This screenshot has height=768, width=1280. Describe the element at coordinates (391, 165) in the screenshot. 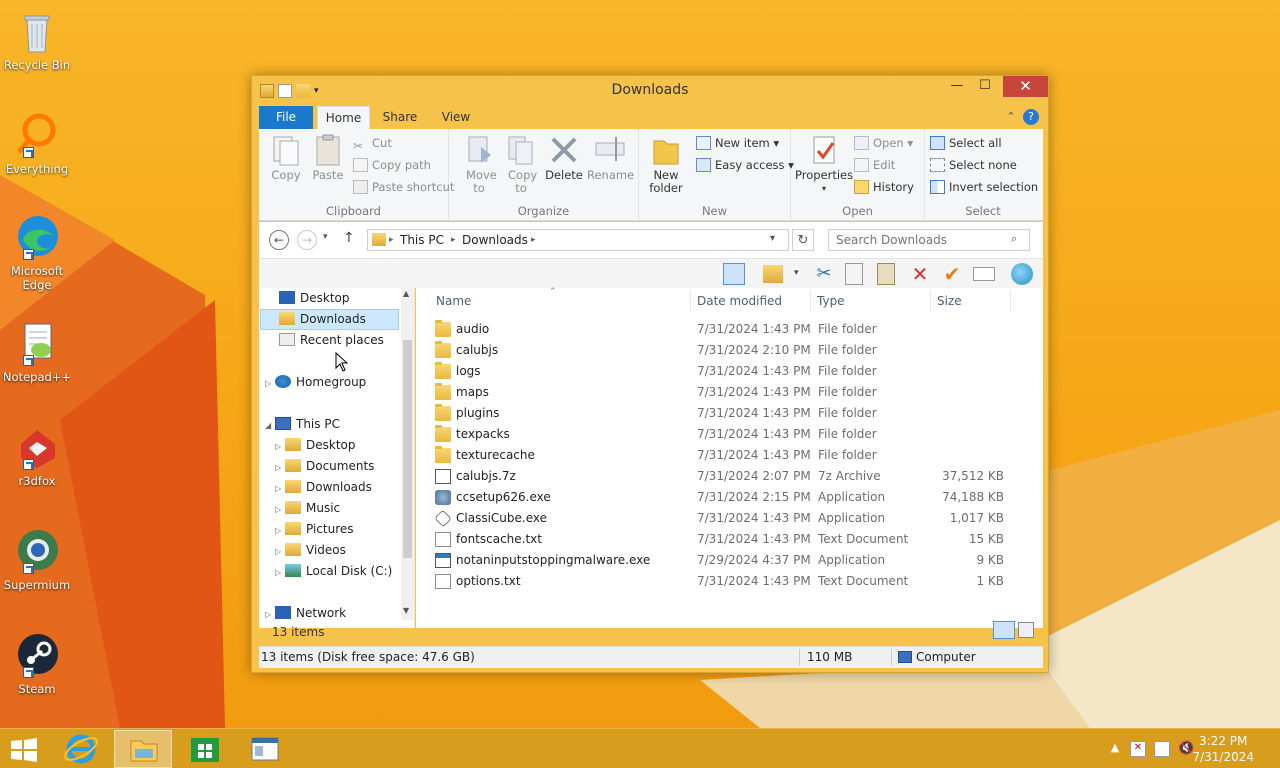

I see `copy-path-button: Copy path` at that location.